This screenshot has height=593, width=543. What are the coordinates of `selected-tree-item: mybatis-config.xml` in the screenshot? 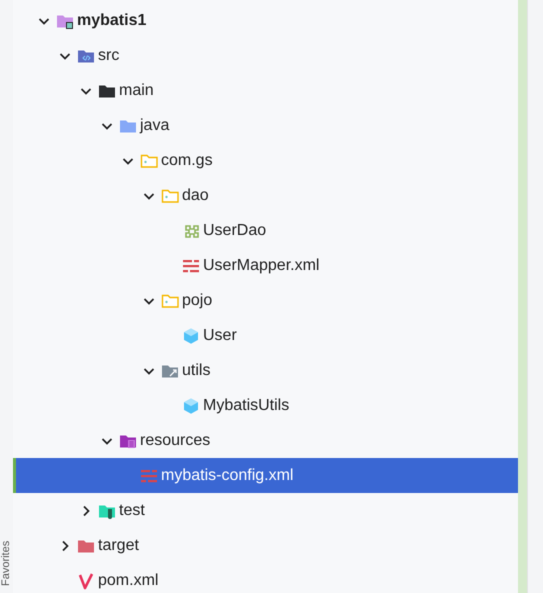 It's located at (265, 475).